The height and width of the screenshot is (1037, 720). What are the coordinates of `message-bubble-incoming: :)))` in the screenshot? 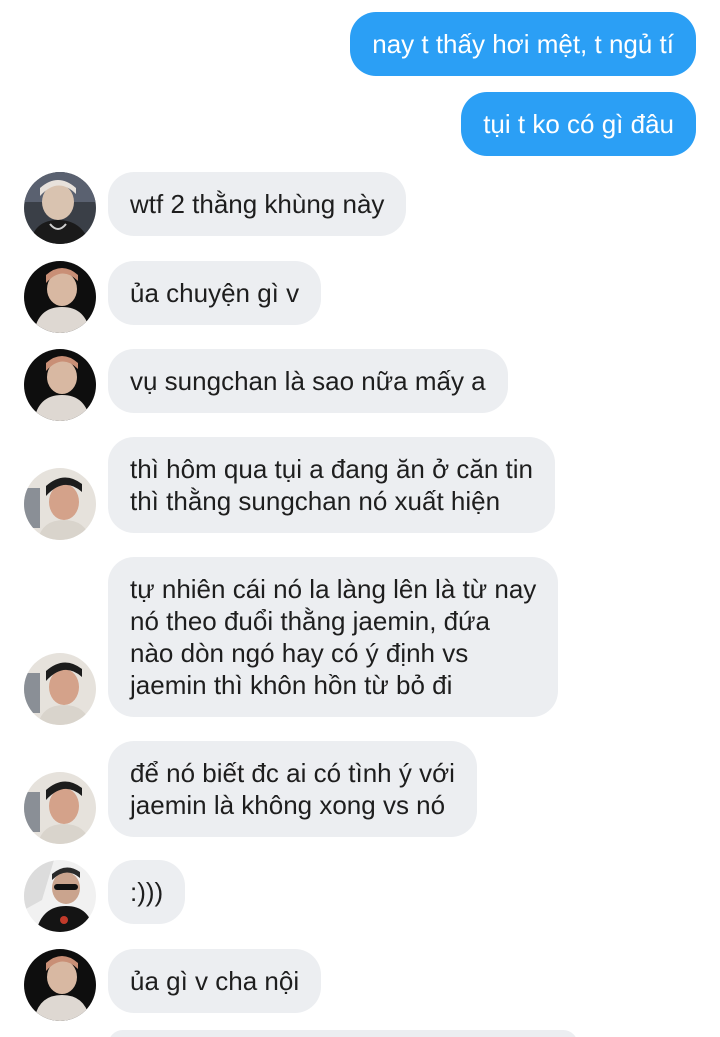 It's located at (147, 892).